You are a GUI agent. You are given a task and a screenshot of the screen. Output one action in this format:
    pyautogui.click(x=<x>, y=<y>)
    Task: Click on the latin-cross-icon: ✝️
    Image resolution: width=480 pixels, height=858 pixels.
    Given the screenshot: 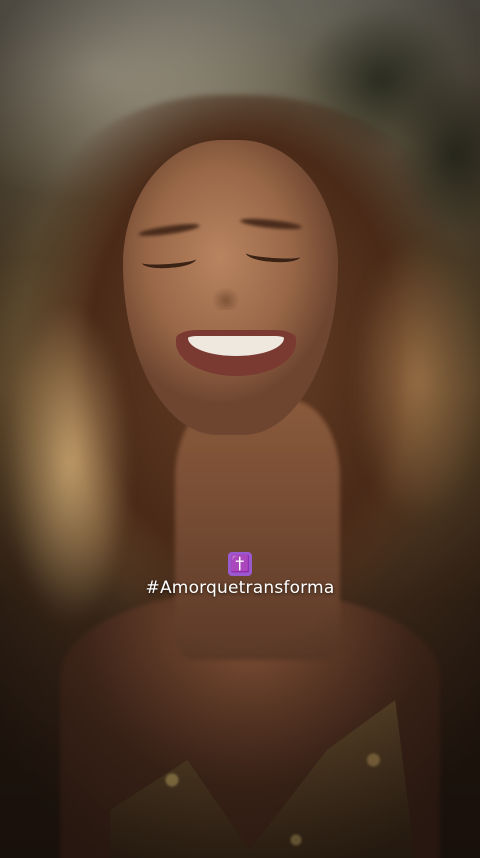 What is the action you would take?
    pyautogui.click(x=240, y=564)
    